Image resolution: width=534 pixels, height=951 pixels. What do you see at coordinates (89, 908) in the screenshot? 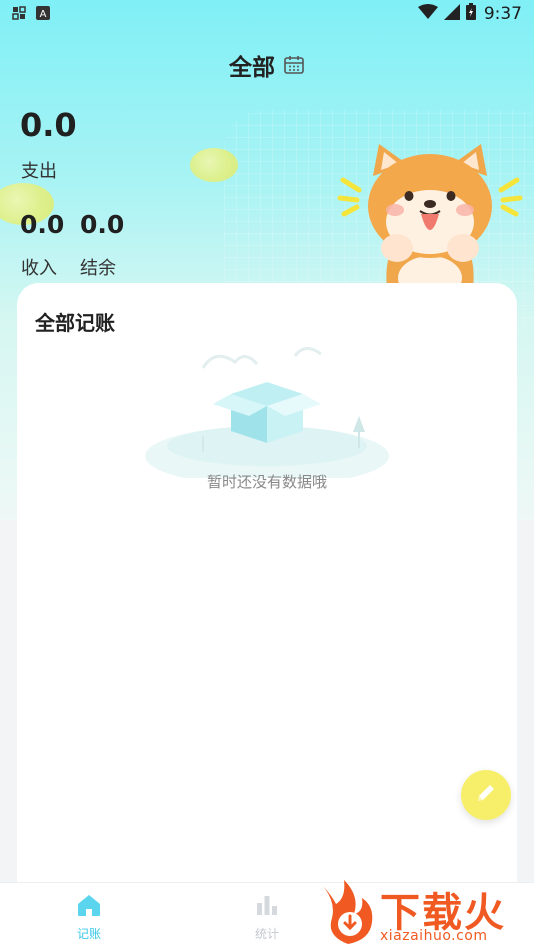
I see `home-icon` at bounding box center [89, 908].